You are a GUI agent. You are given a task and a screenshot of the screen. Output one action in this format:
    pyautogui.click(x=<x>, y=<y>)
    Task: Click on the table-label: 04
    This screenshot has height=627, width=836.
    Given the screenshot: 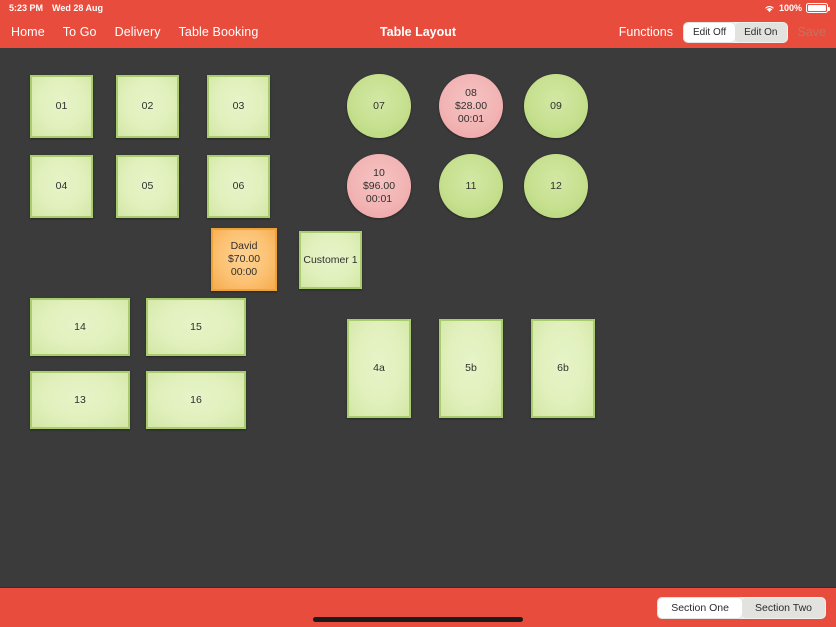 What is the action you would take?
    pyautogui.click(x=62, y=186)
    